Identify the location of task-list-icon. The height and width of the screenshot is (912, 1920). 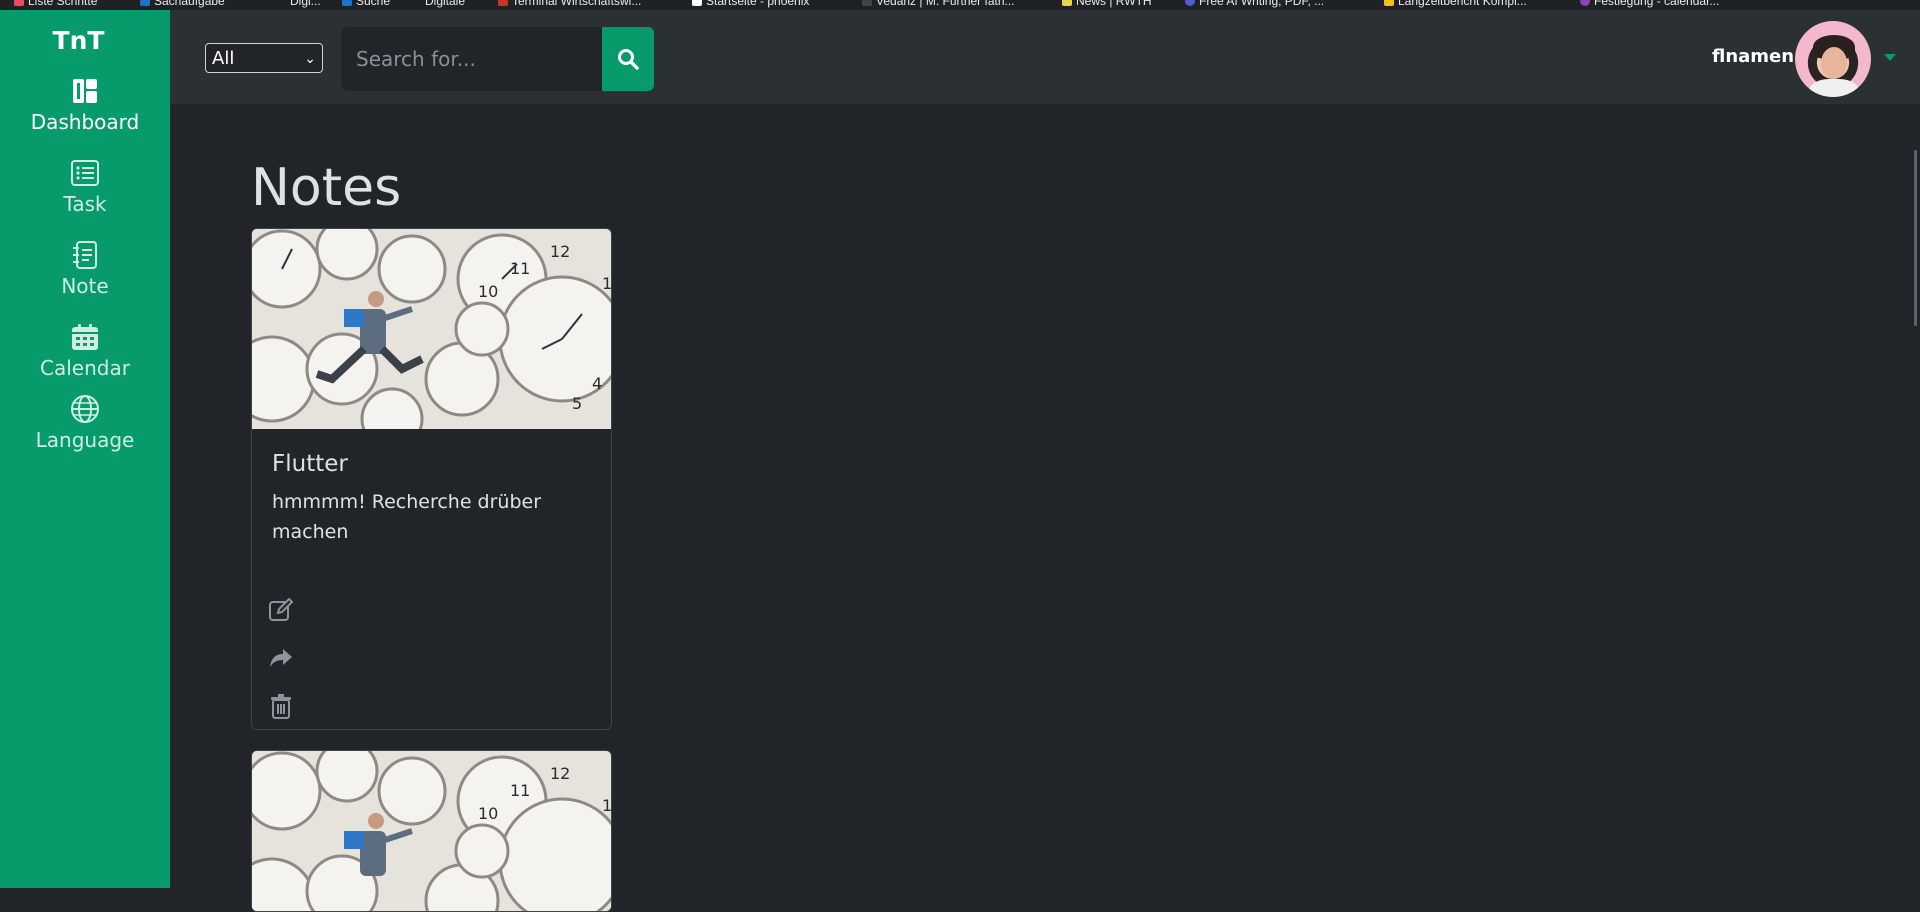
(85, 173).